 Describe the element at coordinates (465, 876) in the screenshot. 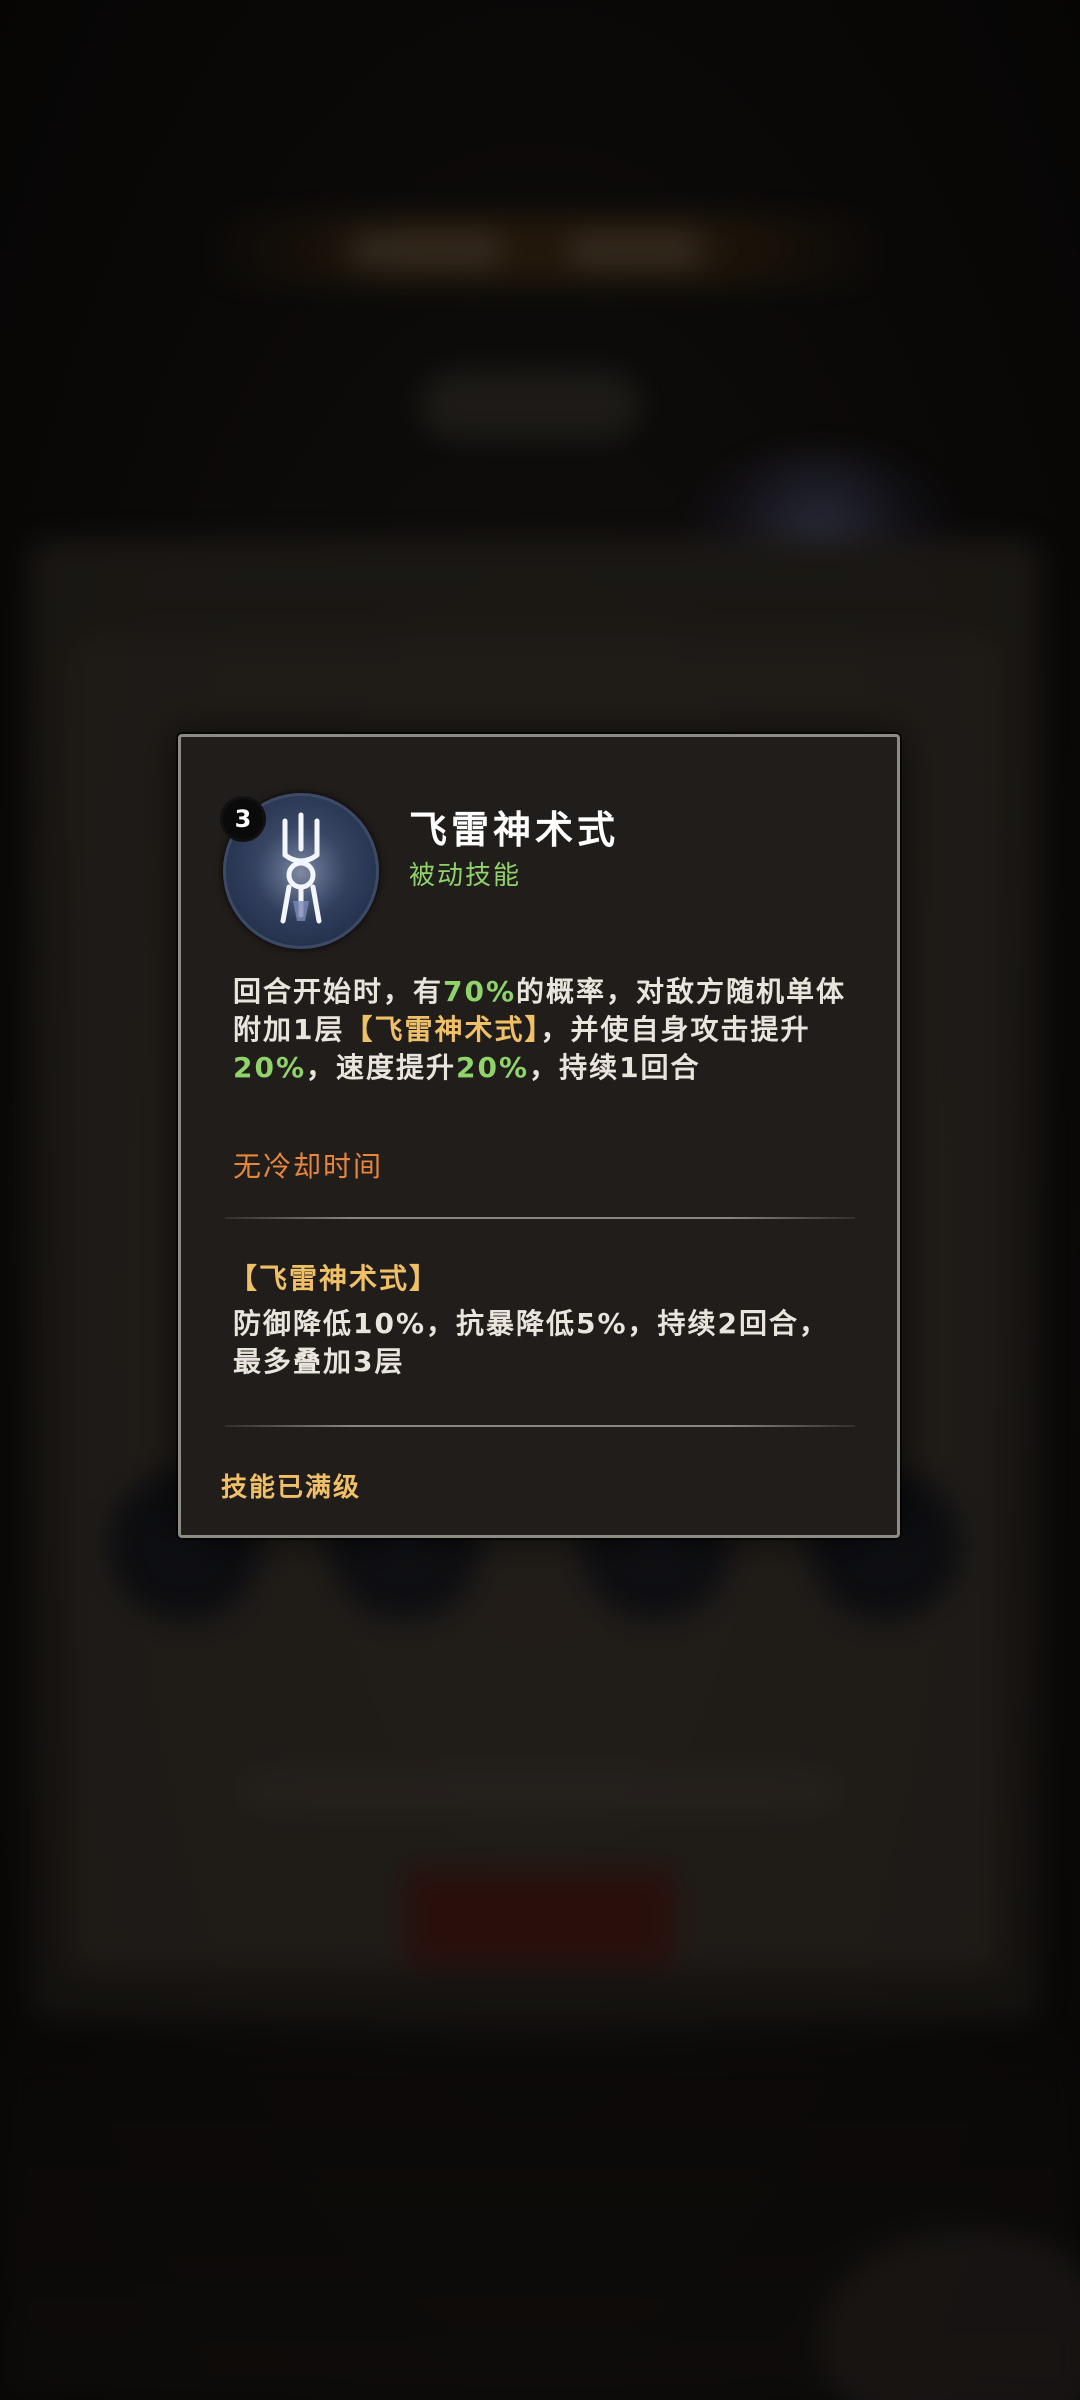

I see `skill-type: 被动技能` at that location.